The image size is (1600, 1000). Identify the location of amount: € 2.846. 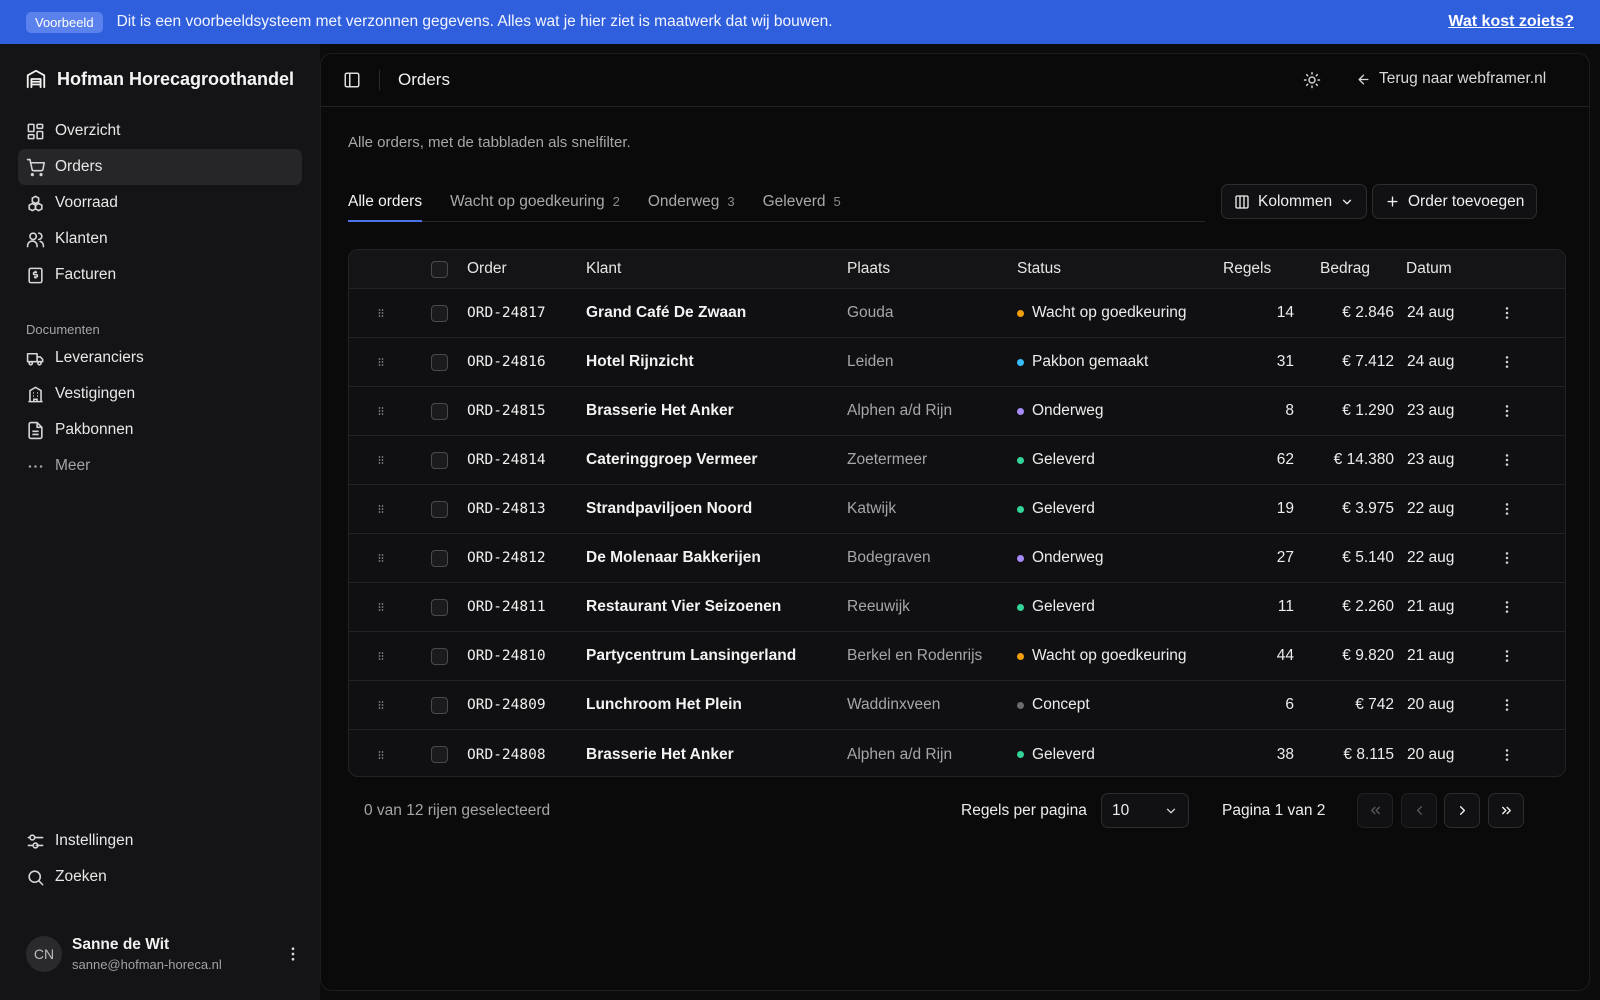
(1368, 312).